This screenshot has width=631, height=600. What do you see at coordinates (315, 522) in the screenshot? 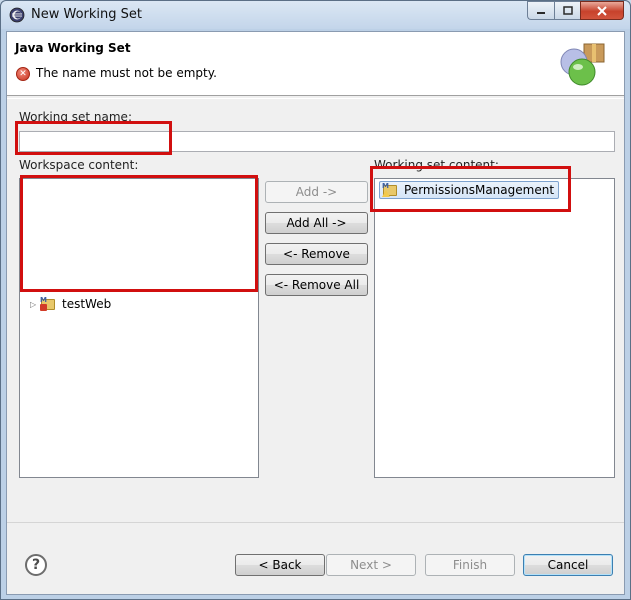
I see `footer-divider` at bounding box center [315, 522].